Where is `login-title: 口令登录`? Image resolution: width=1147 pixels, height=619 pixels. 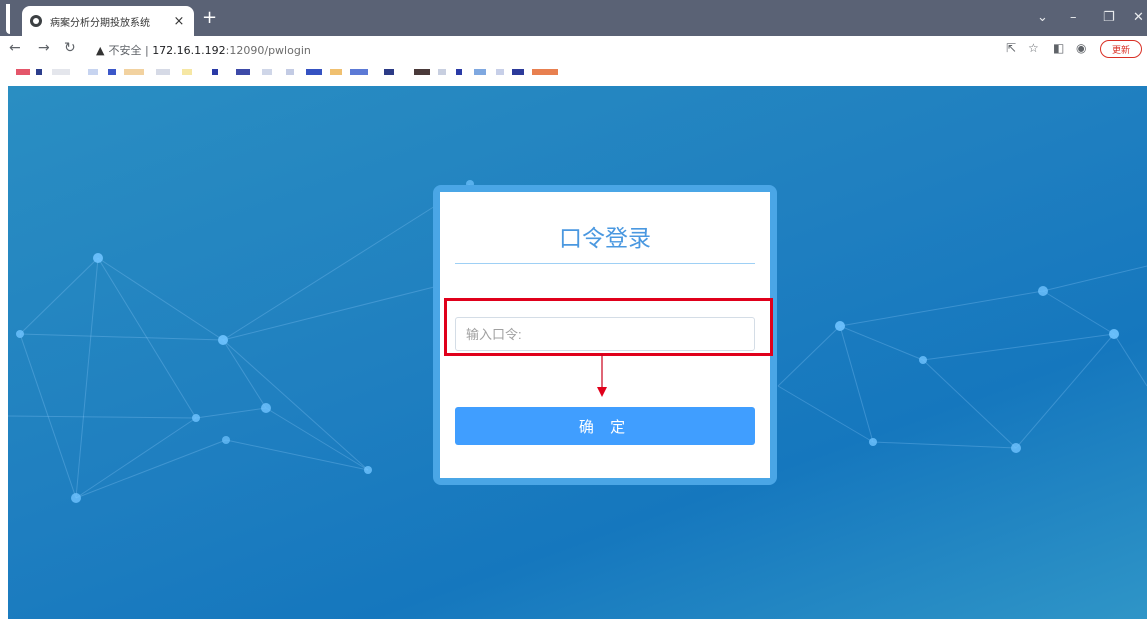 login-title: 口令登录 is located at coordinates (605, 239).